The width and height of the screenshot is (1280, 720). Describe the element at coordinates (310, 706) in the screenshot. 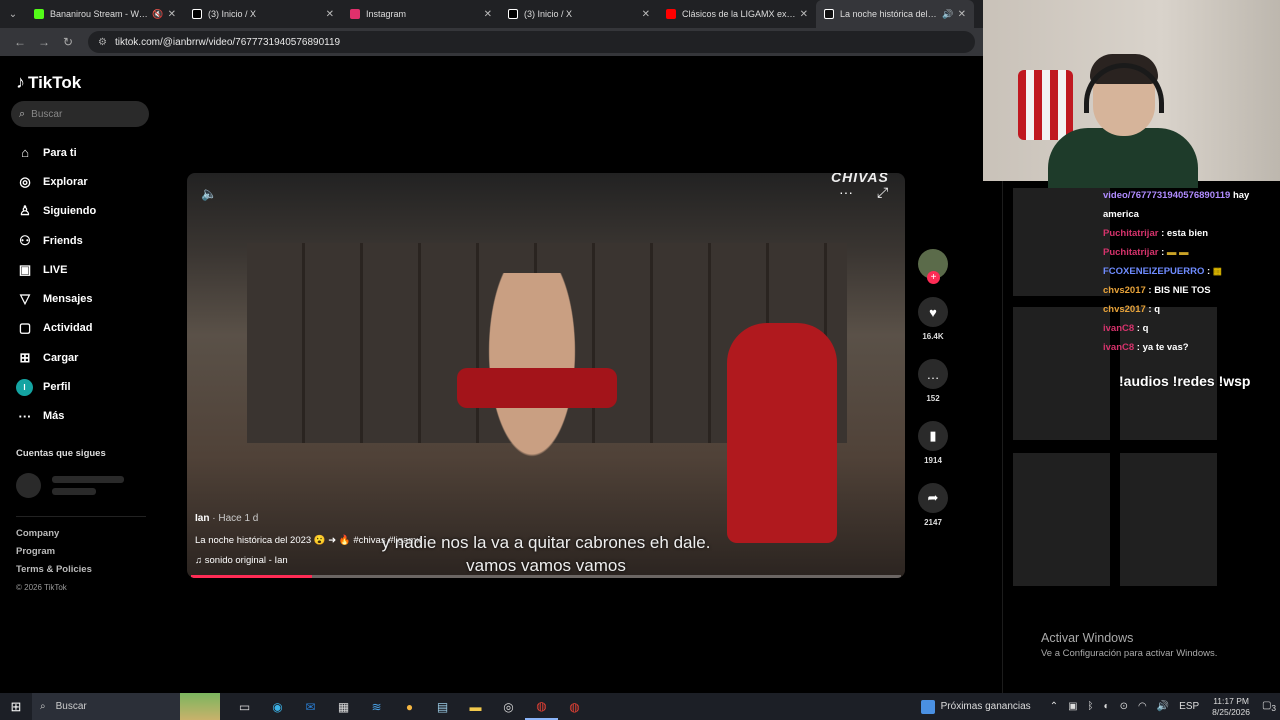

I see `outlook-icon: ✉` at that location.